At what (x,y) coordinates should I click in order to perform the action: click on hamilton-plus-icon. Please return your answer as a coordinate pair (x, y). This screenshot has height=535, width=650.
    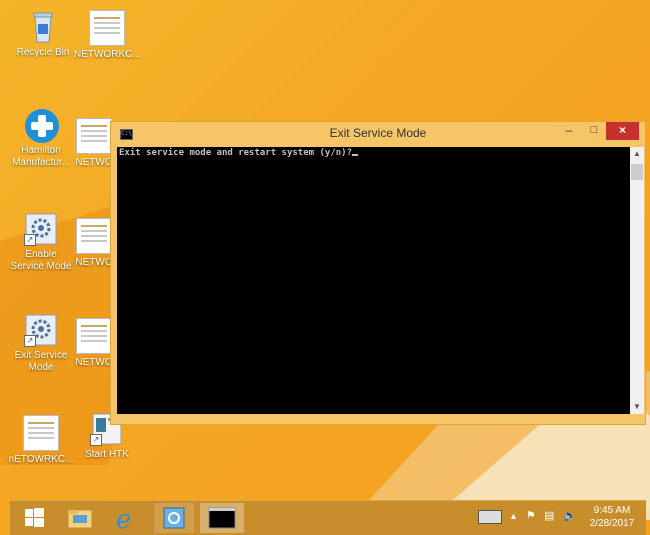
    Looking at the image, I should click on (41, 125).